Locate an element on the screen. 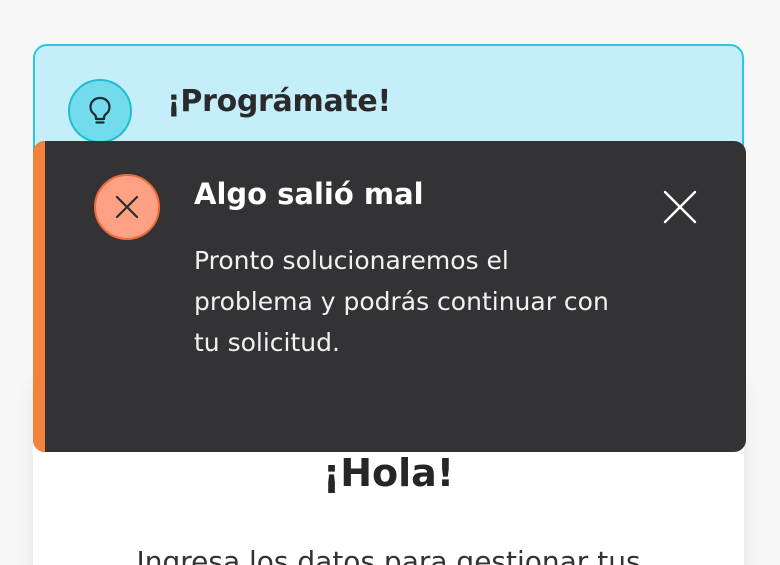  error-x-icon is located at coordinates (127, 207).